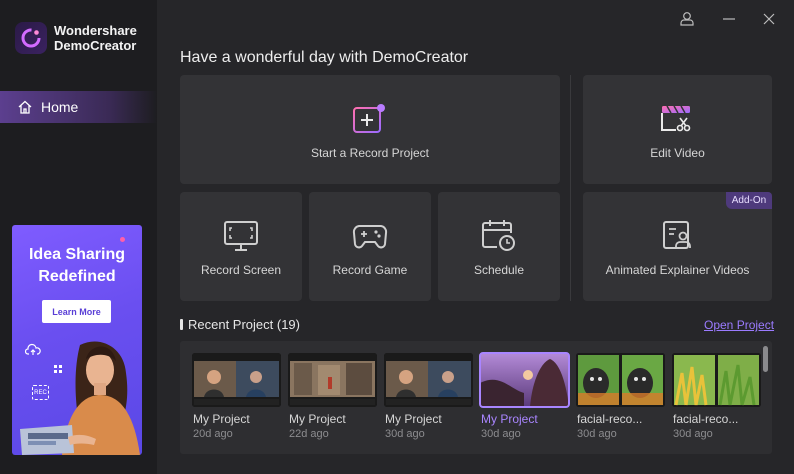  What do you see at coordinates (676, 118) in the screenshot?
I see `edit-video-icon` at bounding box center [676, 118].